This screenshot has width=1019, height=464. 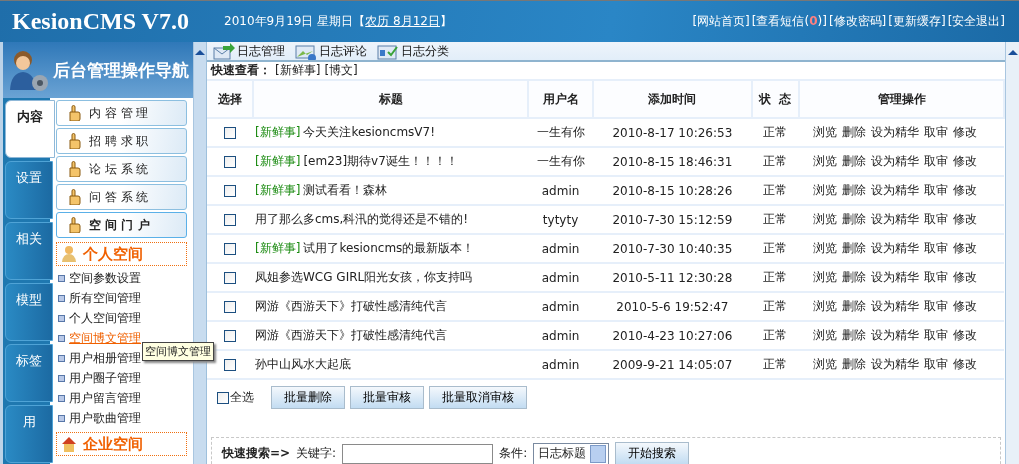 What do you see at coordinates (418, 453) in the screenshot?
I see `keyword-field` at bounding box center [418, 453].